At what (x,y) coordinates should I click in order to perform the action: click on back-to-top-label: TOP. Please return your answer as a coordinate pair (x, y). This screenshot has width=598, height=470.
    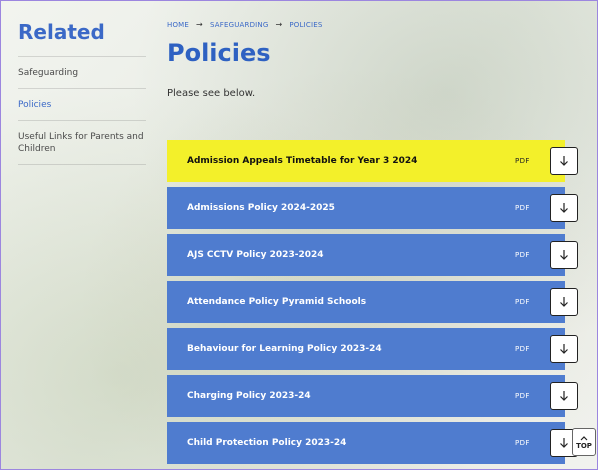
    Looking at the image, I should click on (584, 445).